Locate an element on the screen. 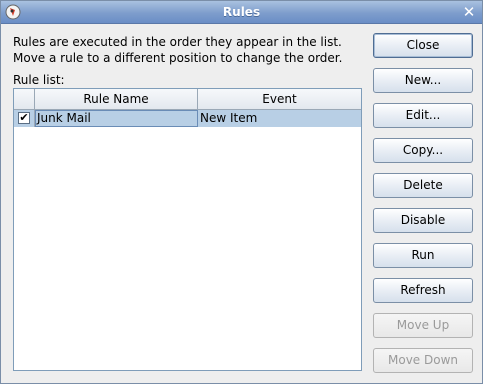 Image resolution: width=483 pixels, height=384 pixels. refresh-button-label: Refresh is located at coordinates (423, 290).